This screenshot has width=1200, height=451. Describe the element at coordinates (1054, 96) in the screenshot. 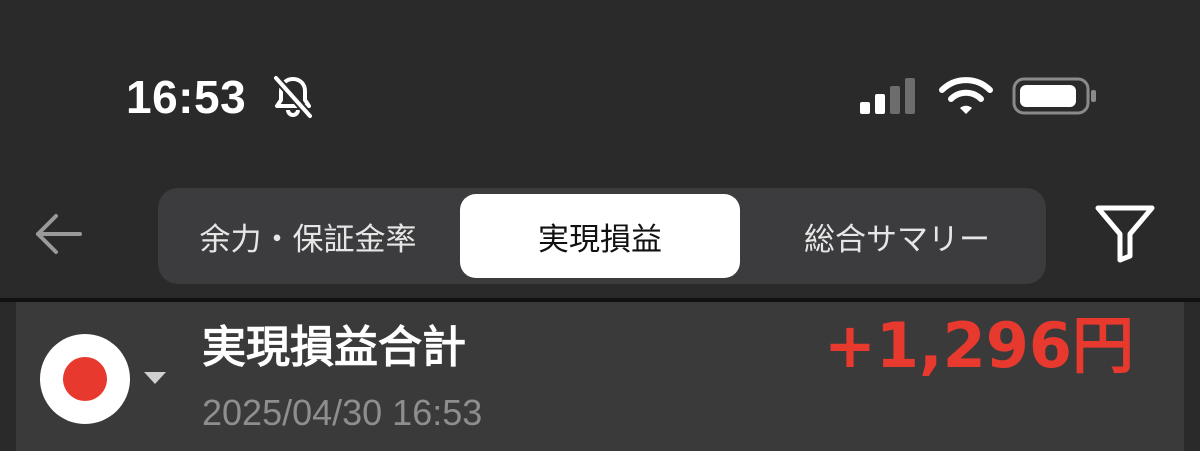

I see `battery-icon` at that location.